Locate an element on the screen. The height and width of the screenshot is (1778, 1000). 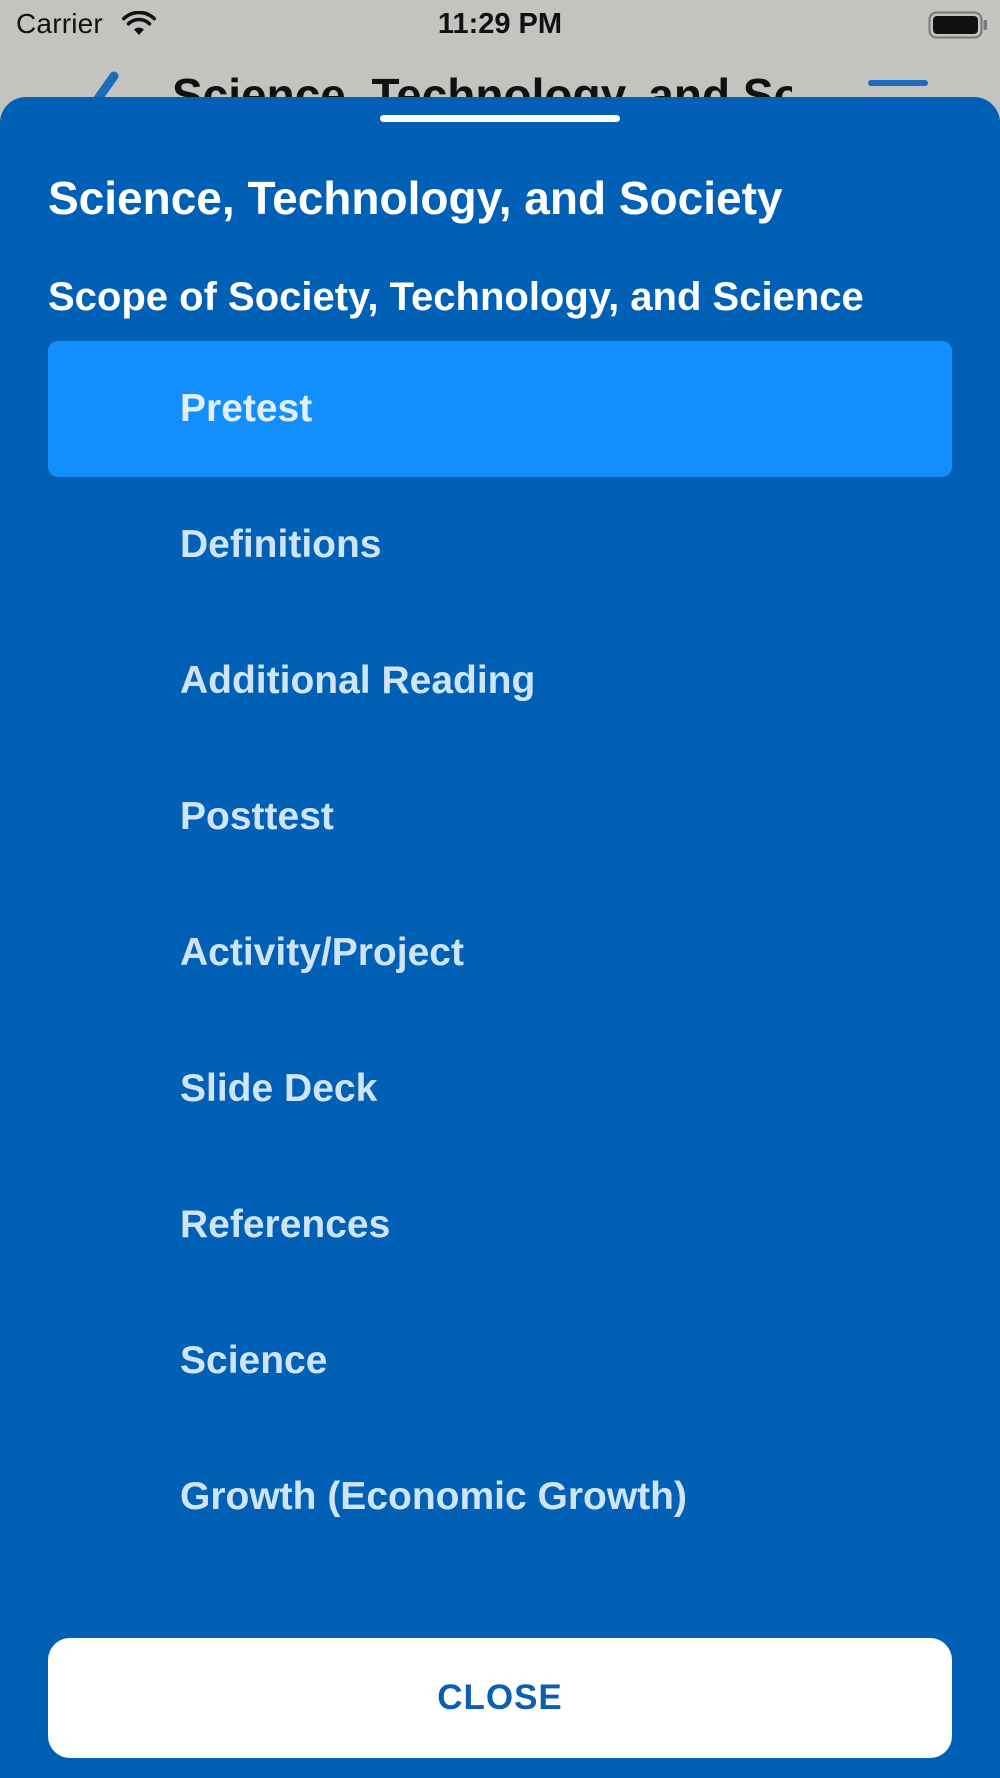
menu-item-label: Posttest is located at coordinates (257, 816).